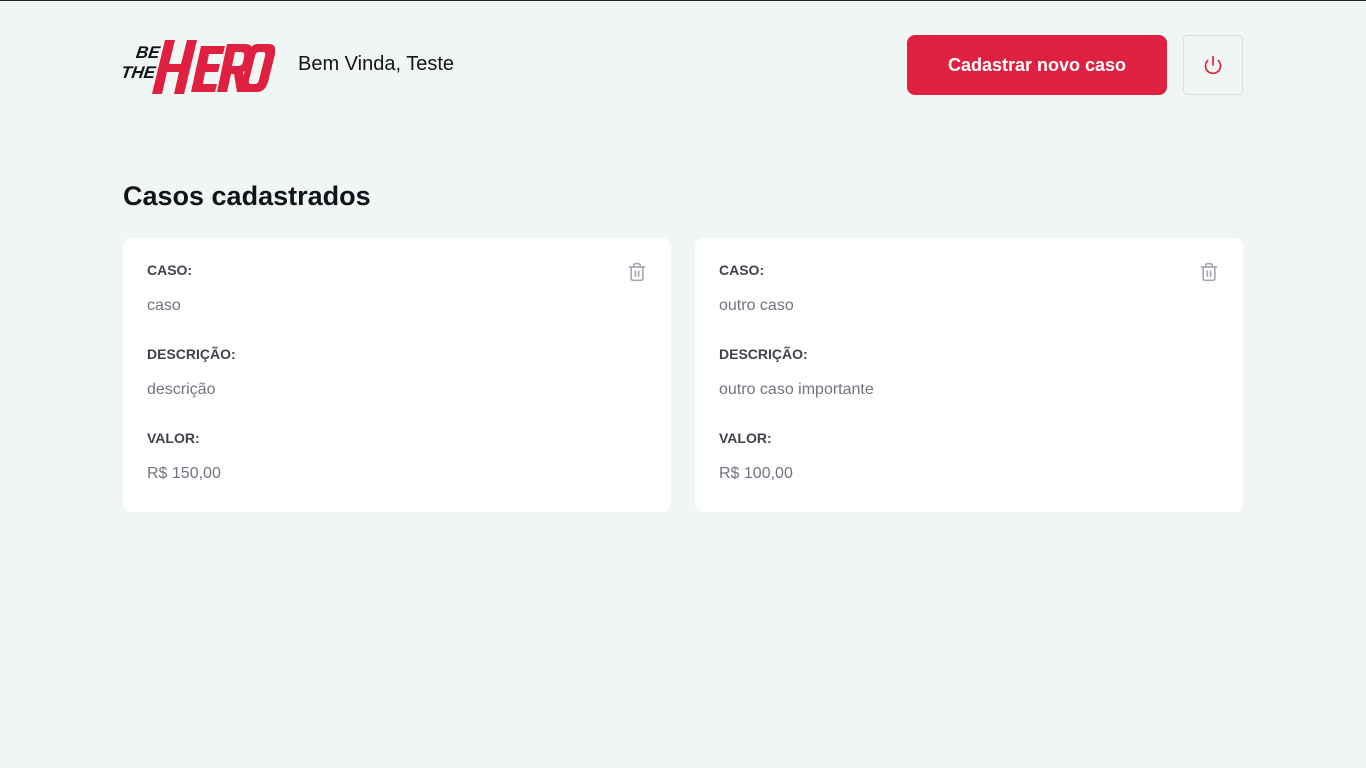  I want to click on page-title: Casos cadastrados, so click(247, 196).